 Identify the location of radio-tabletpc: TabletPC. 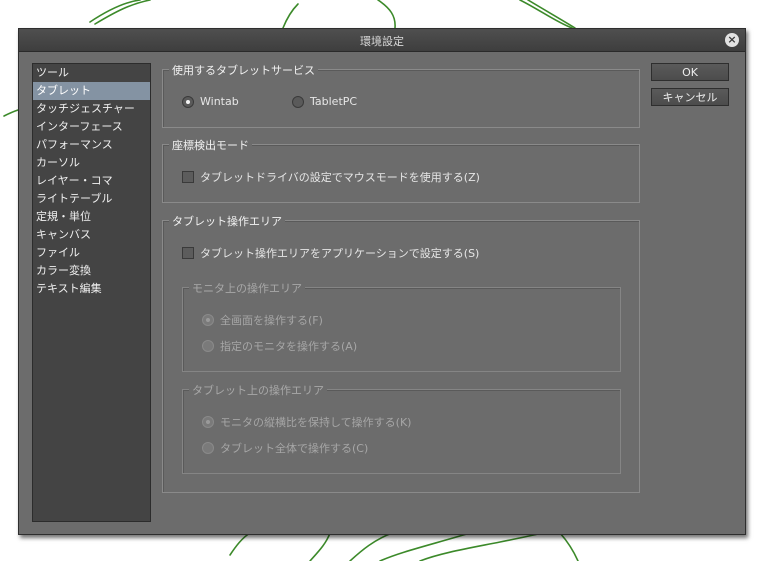
(324, 101).